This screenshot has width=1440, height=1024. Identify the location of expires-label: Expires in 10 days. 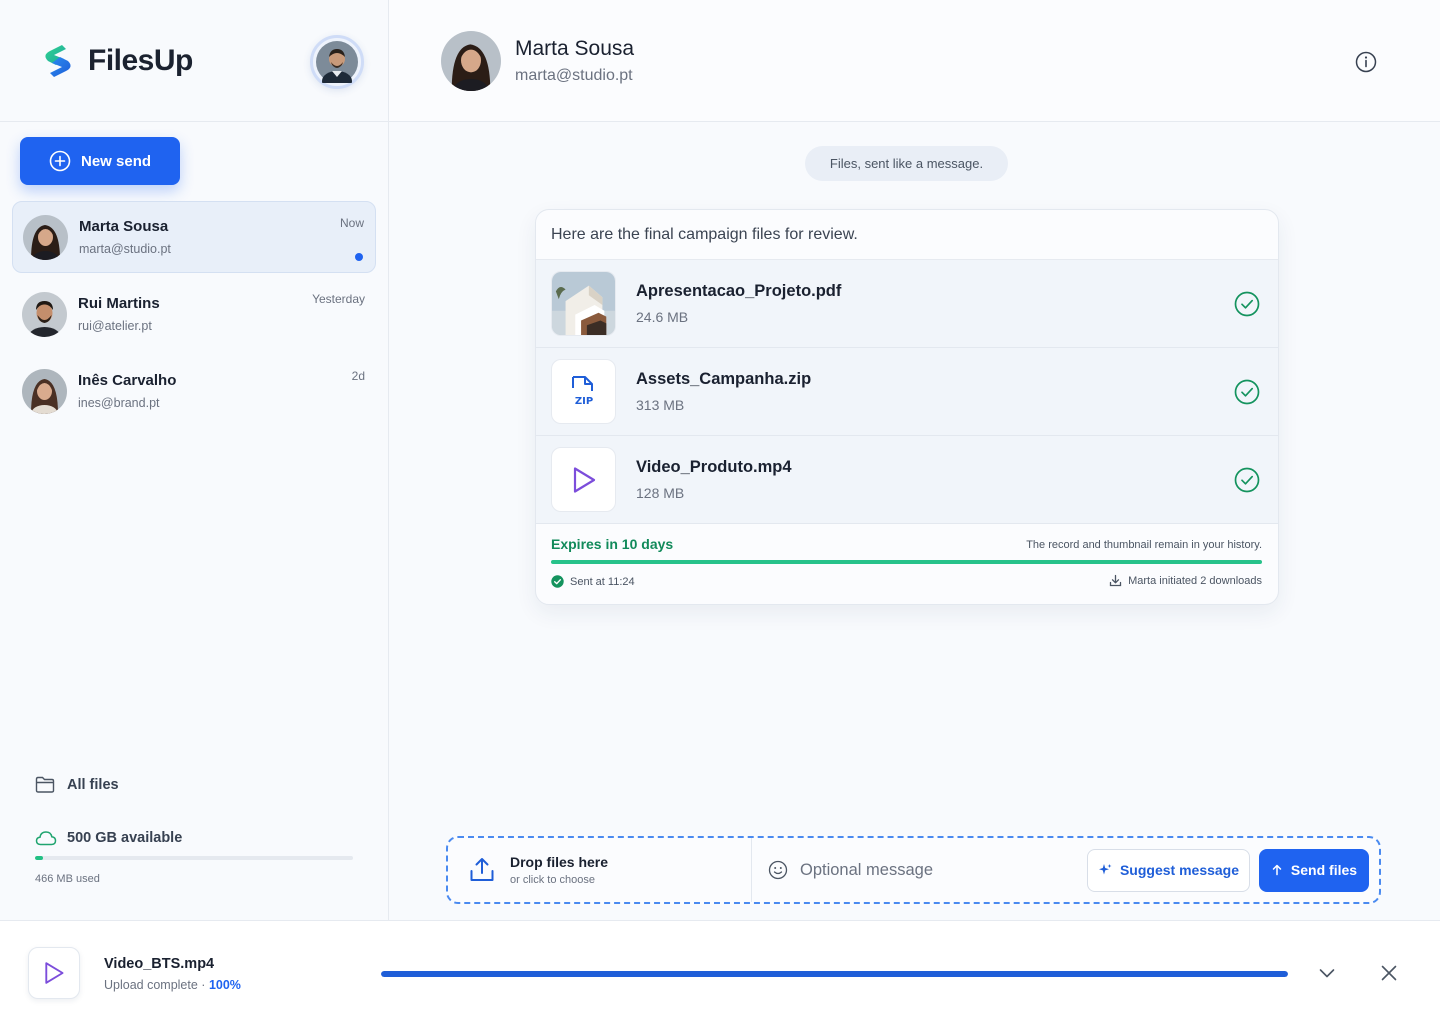
(612, 544).